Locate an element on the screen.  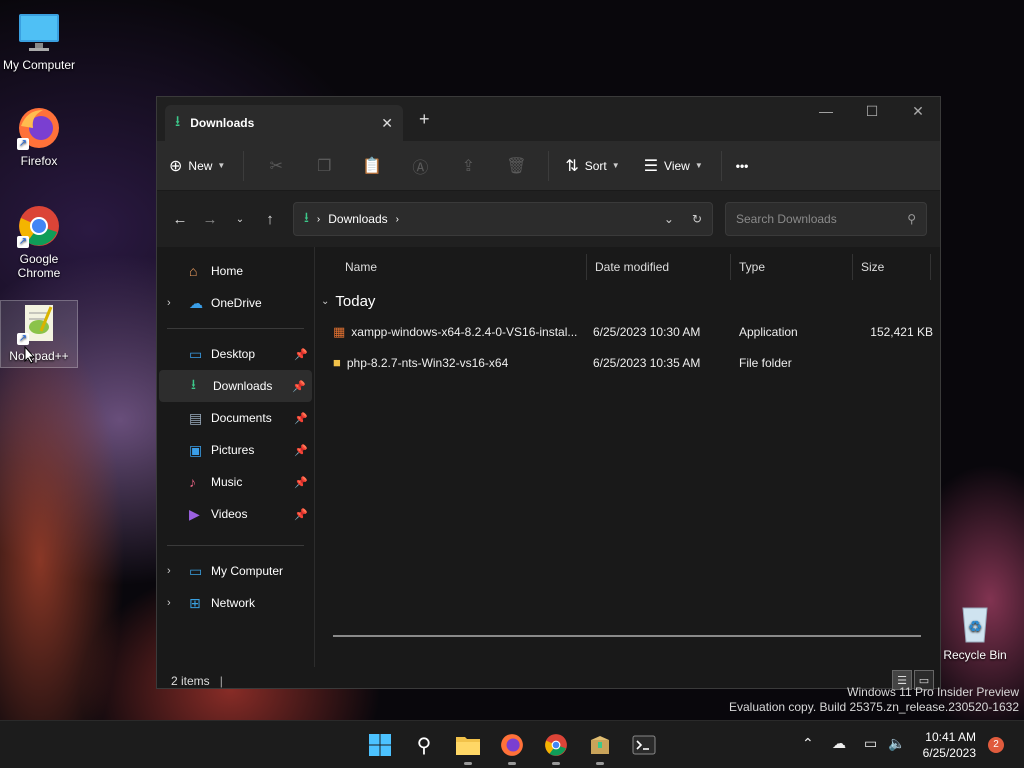
rename-icon: Ⓐ is located at coordinates (420, 166).